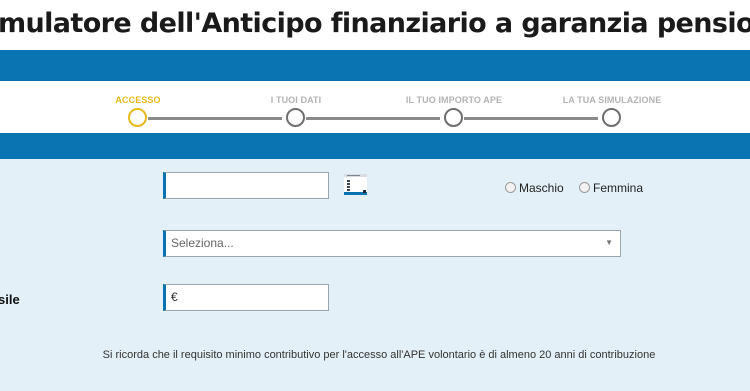  What do you see at coordinates (246, 185) in the screenshot?
I see `birthdate-field` at bounding box center [246, 185].